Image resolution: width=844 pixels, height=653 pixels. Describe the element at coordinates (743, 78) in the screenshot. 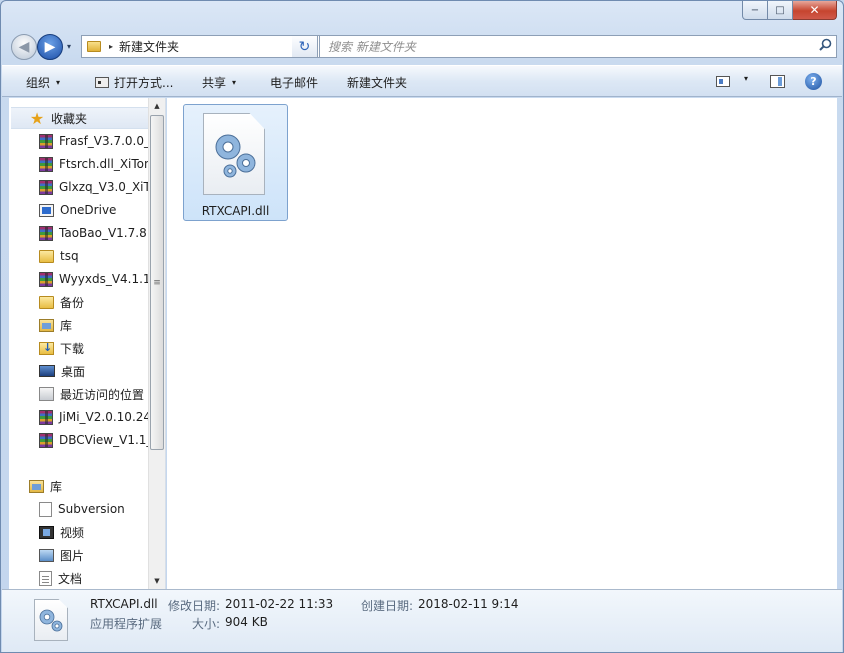

I see `view-options-dropdown: ▾` at that location.